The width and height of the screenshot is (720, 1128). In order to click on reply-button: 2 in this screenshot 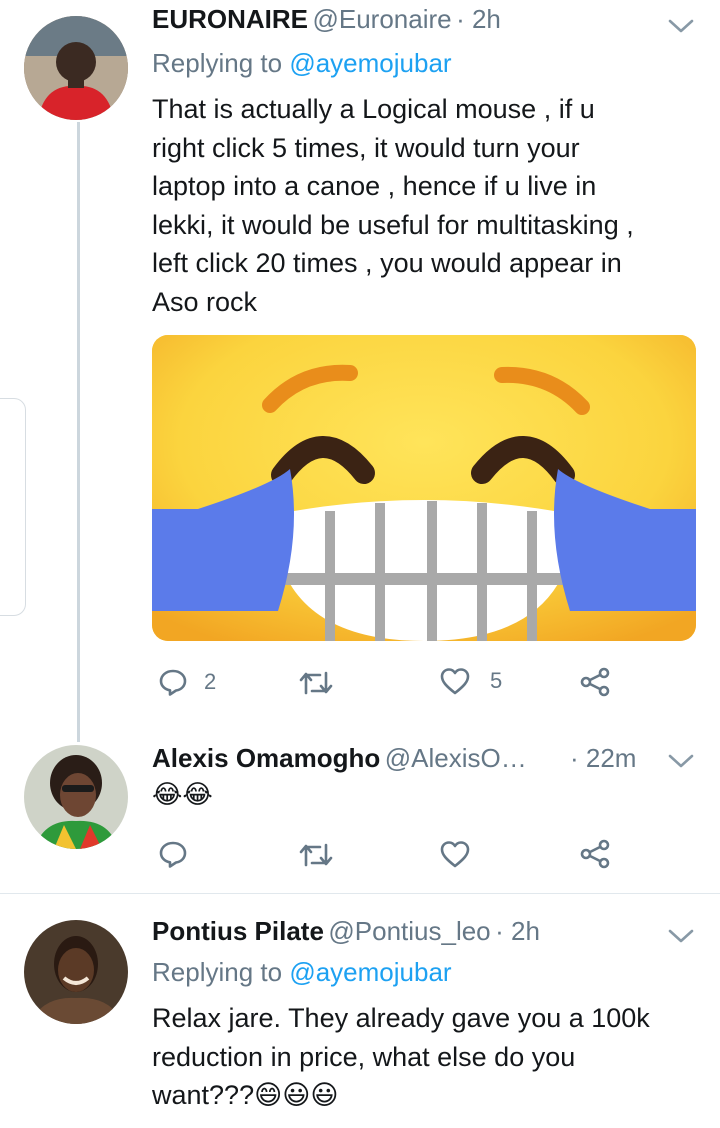, I will do `click(187, 682)`.